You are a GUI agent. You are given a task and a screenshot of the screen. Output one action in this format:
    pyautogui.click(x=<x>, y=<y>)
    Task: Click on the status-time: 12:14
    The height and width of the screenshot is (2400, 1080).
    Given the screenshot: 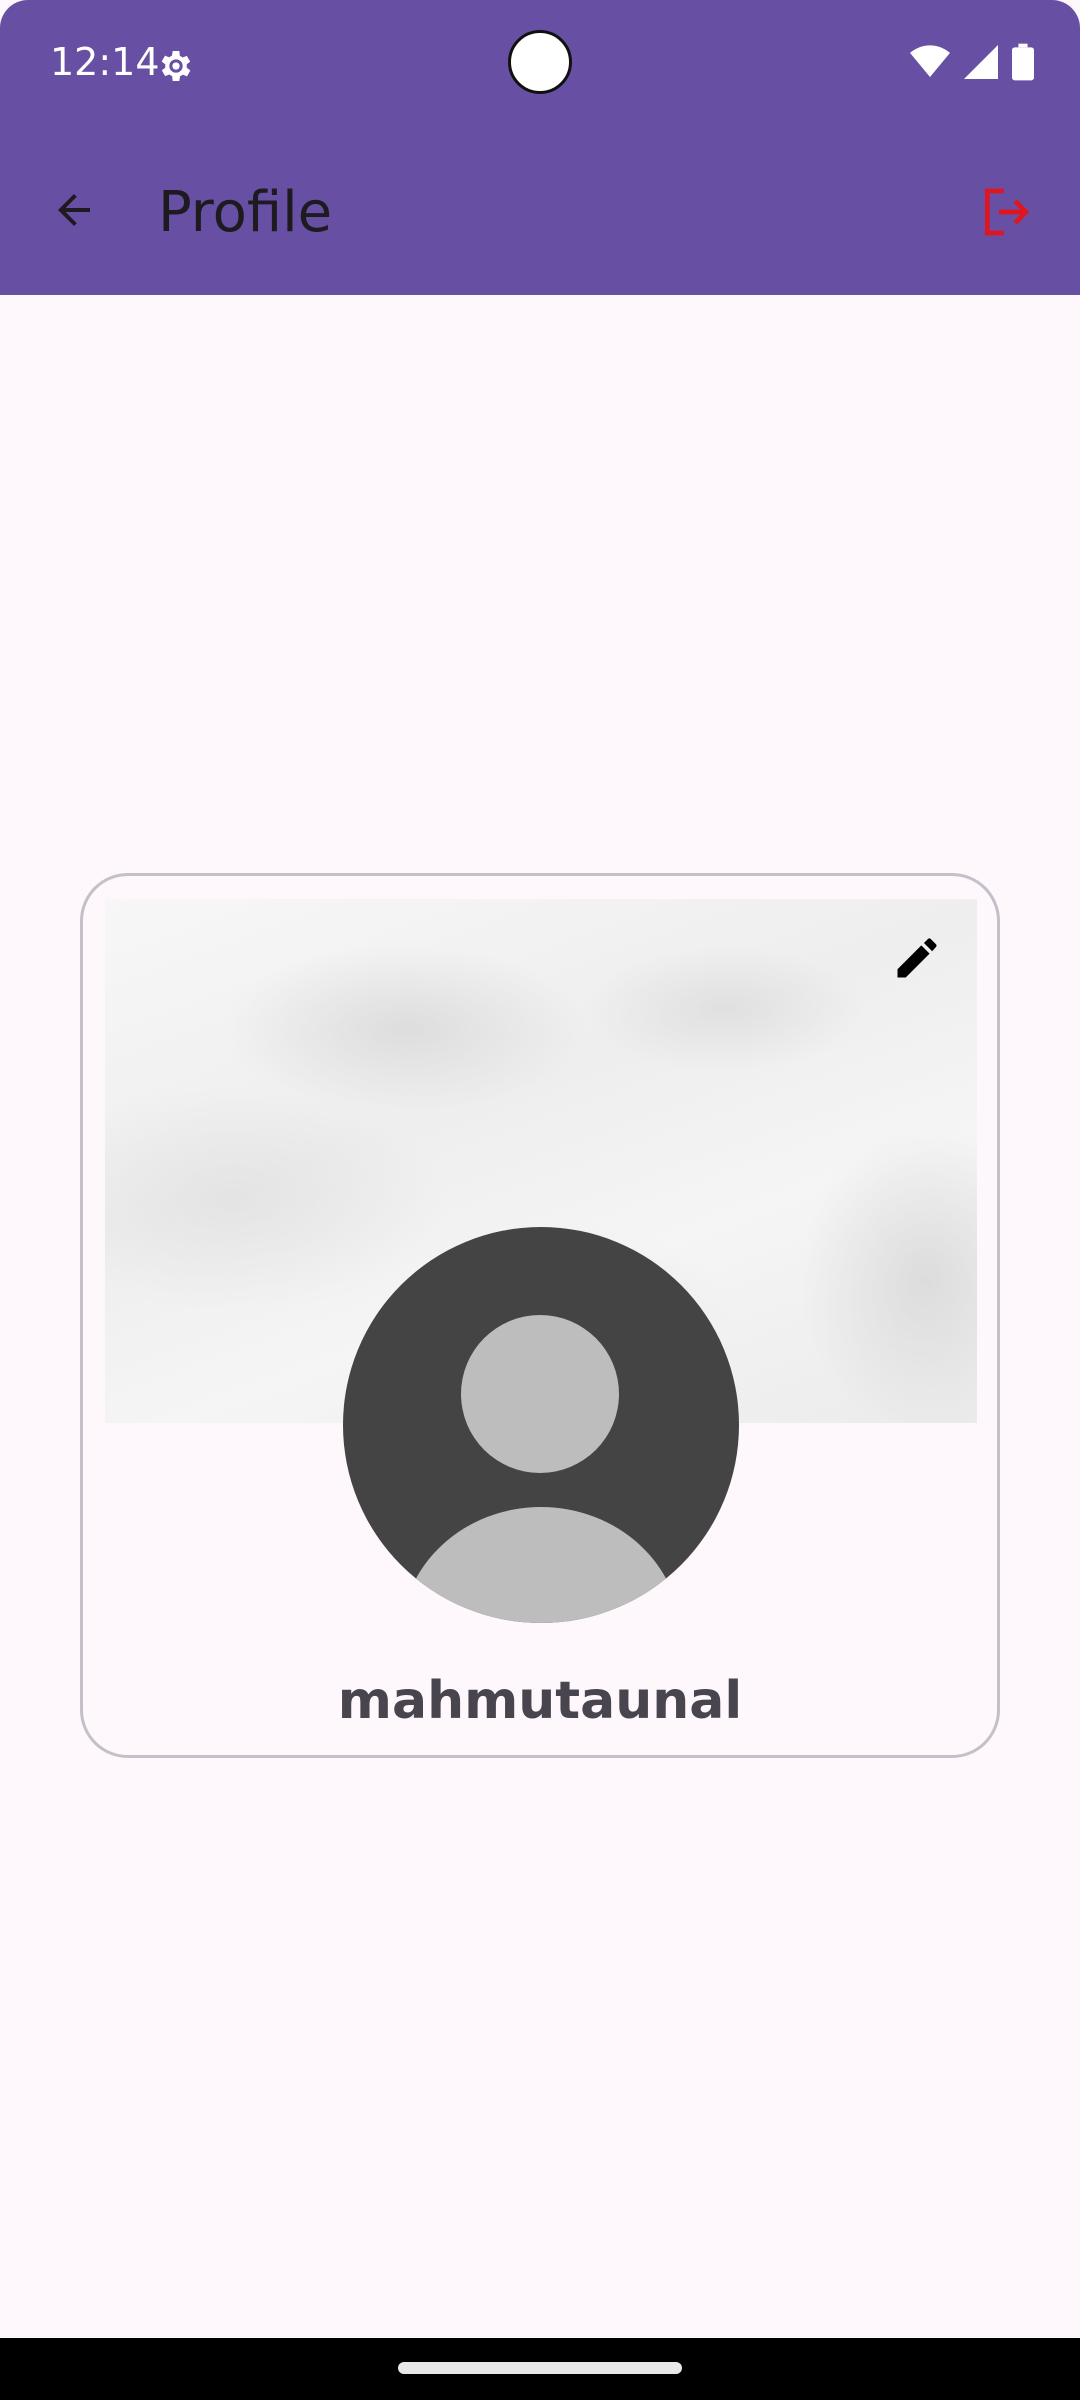 What is the action you would take?
    pyautogui.click(x=105, y=62)
    